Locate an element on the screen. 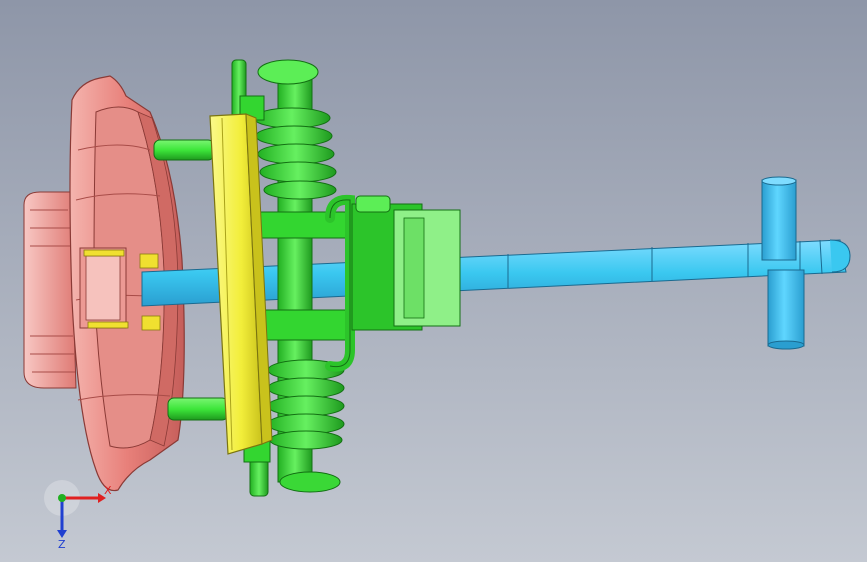  orientation-triad: X Z is located at coordinates (78, 514).